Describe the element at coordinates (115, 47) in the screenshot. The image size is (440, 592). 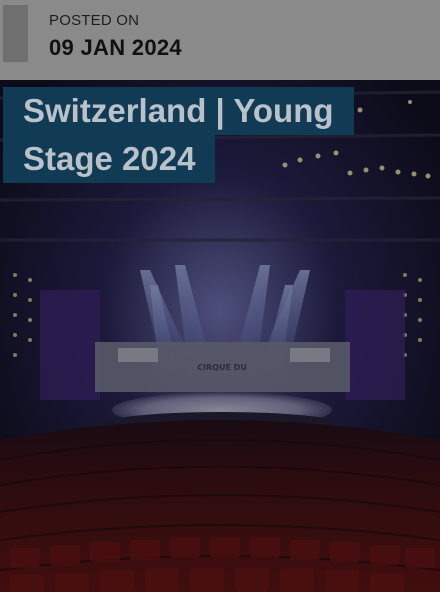
I see `posted-date: 09 JAN 2024` at that location.